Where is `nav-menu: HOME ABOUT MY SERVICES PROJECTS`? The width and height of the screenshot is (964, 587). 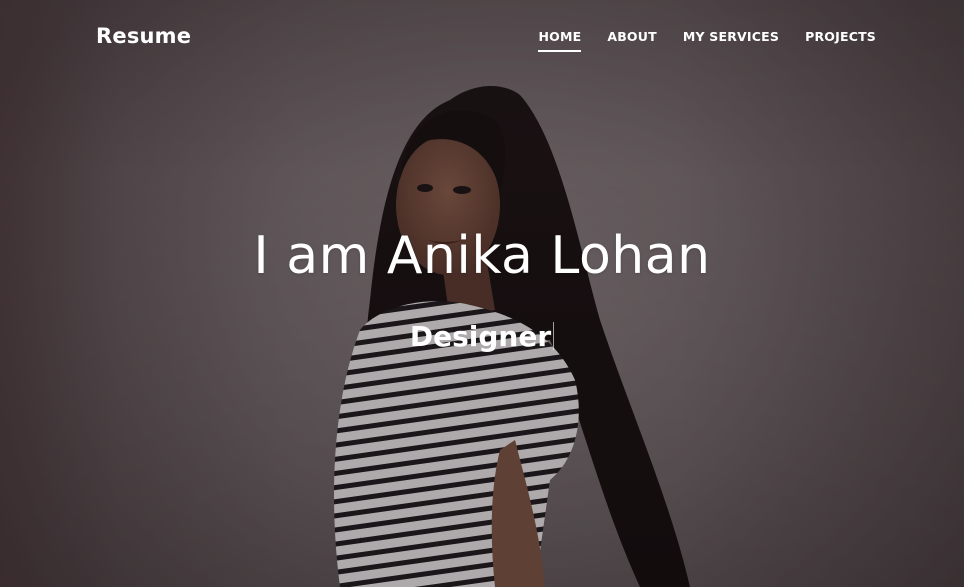 nav-menu: HOME ABOUT MY SERVICES PROJECTS is located at coordinates (707, 40).